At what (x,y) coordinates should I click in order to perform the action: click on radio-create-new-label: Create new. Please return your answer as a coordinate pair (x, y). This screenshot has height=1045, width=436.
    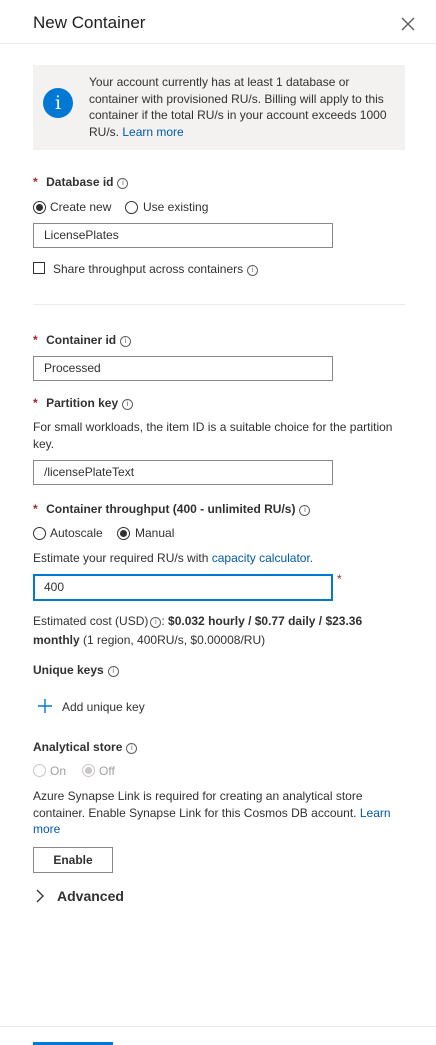
    Looking at the image, I should click on (80, 207).